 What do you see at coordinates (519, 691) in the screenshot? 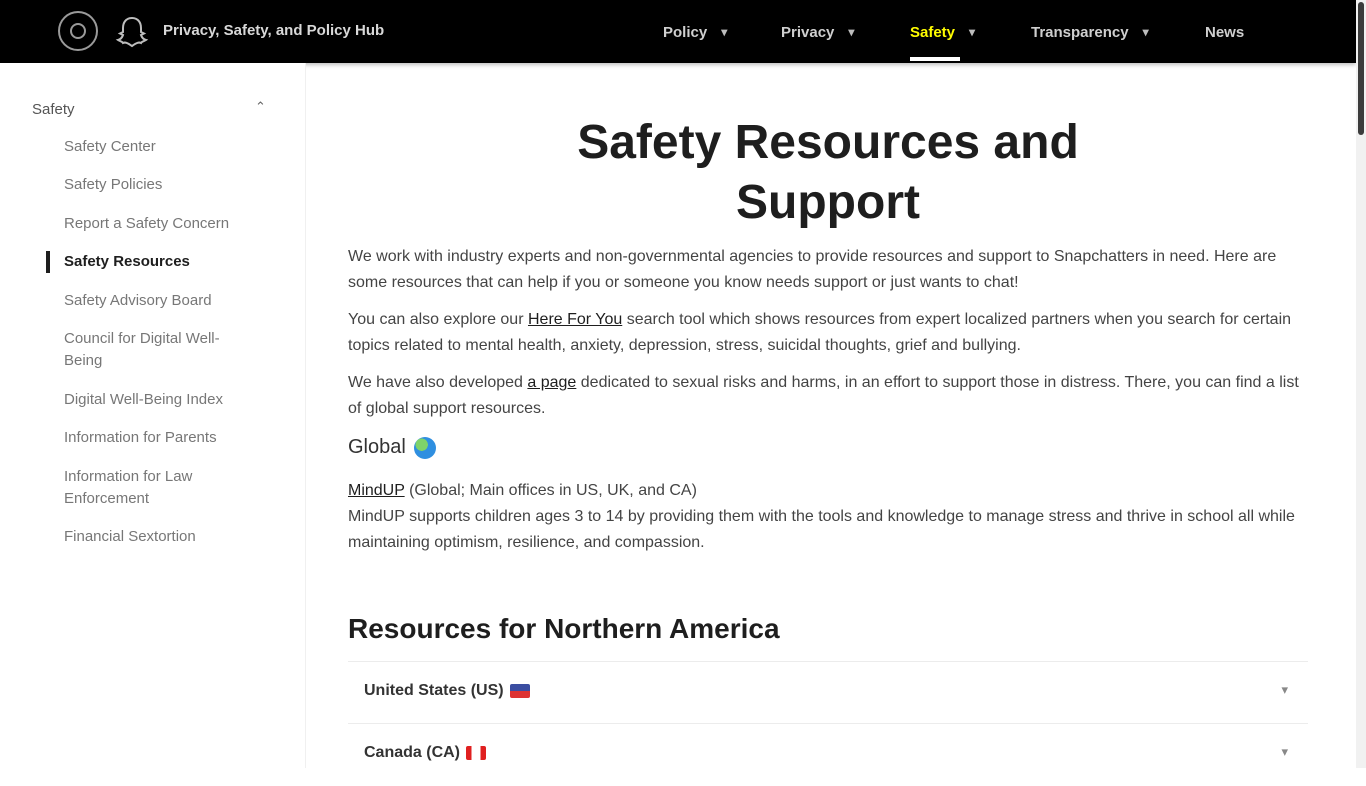
I see `flag-us-icon` at bounding box center [519, 691].